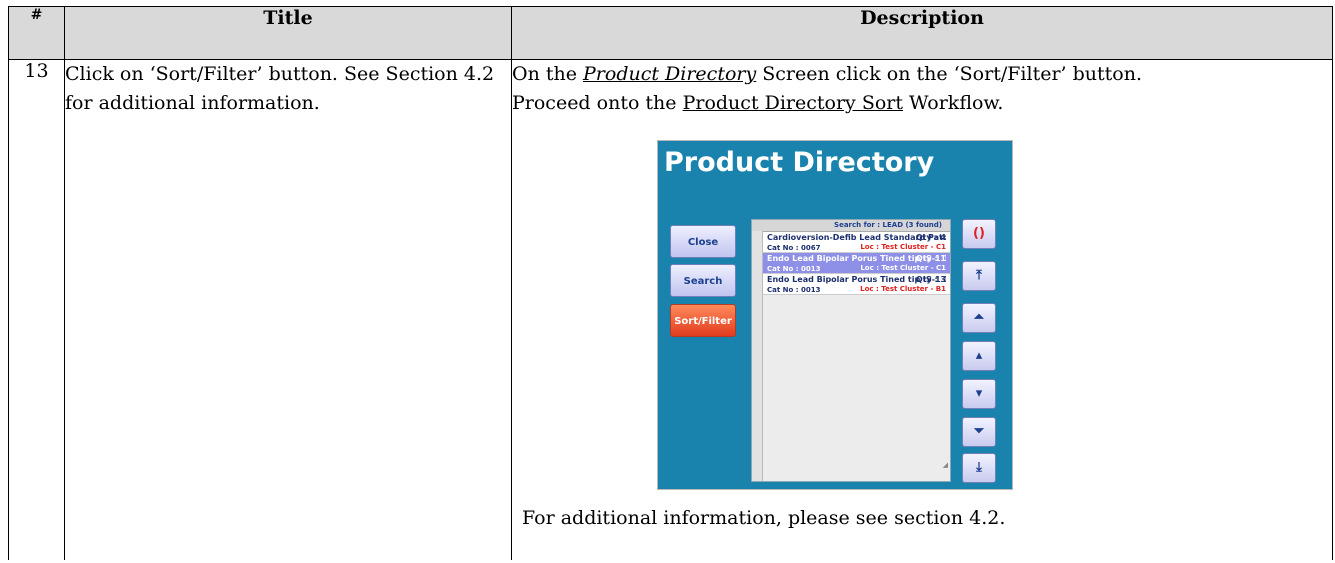  Describe the element at coordinates (36, 309) in the screenshot. I see `row-number: 13` at that location.